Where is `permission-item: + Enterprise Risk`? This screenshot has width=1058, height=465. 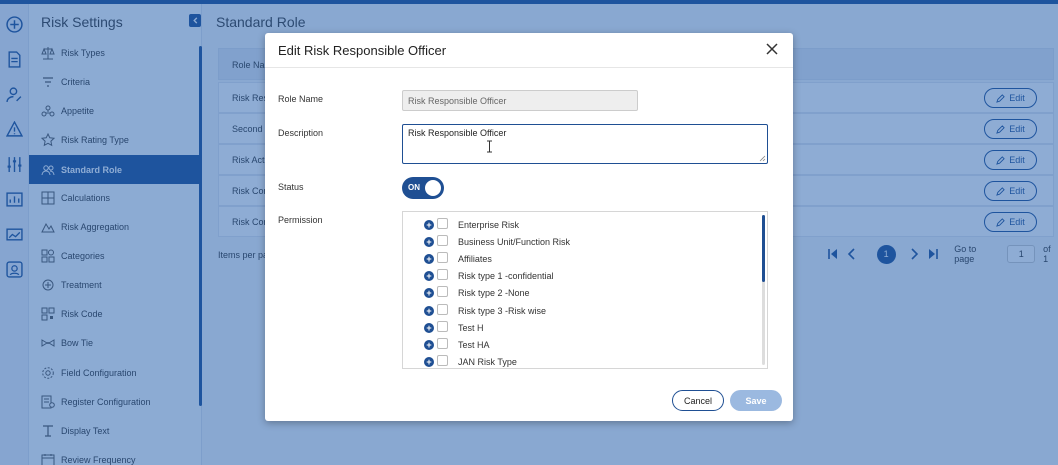 permission-item: + Enterprise Risk is located at coordinates (472, 224).